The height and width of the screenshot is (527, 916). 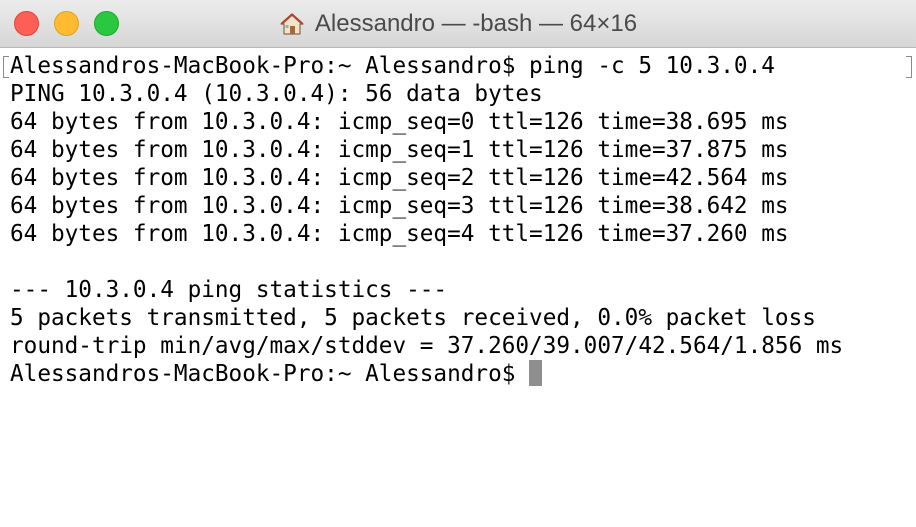 What do you see at coordinates (270, 374) in the screenshot?
I see `shell-prompt: Alessandros-MacBook-Pro:~ Alessandro$` at bounding box center [270, 374].